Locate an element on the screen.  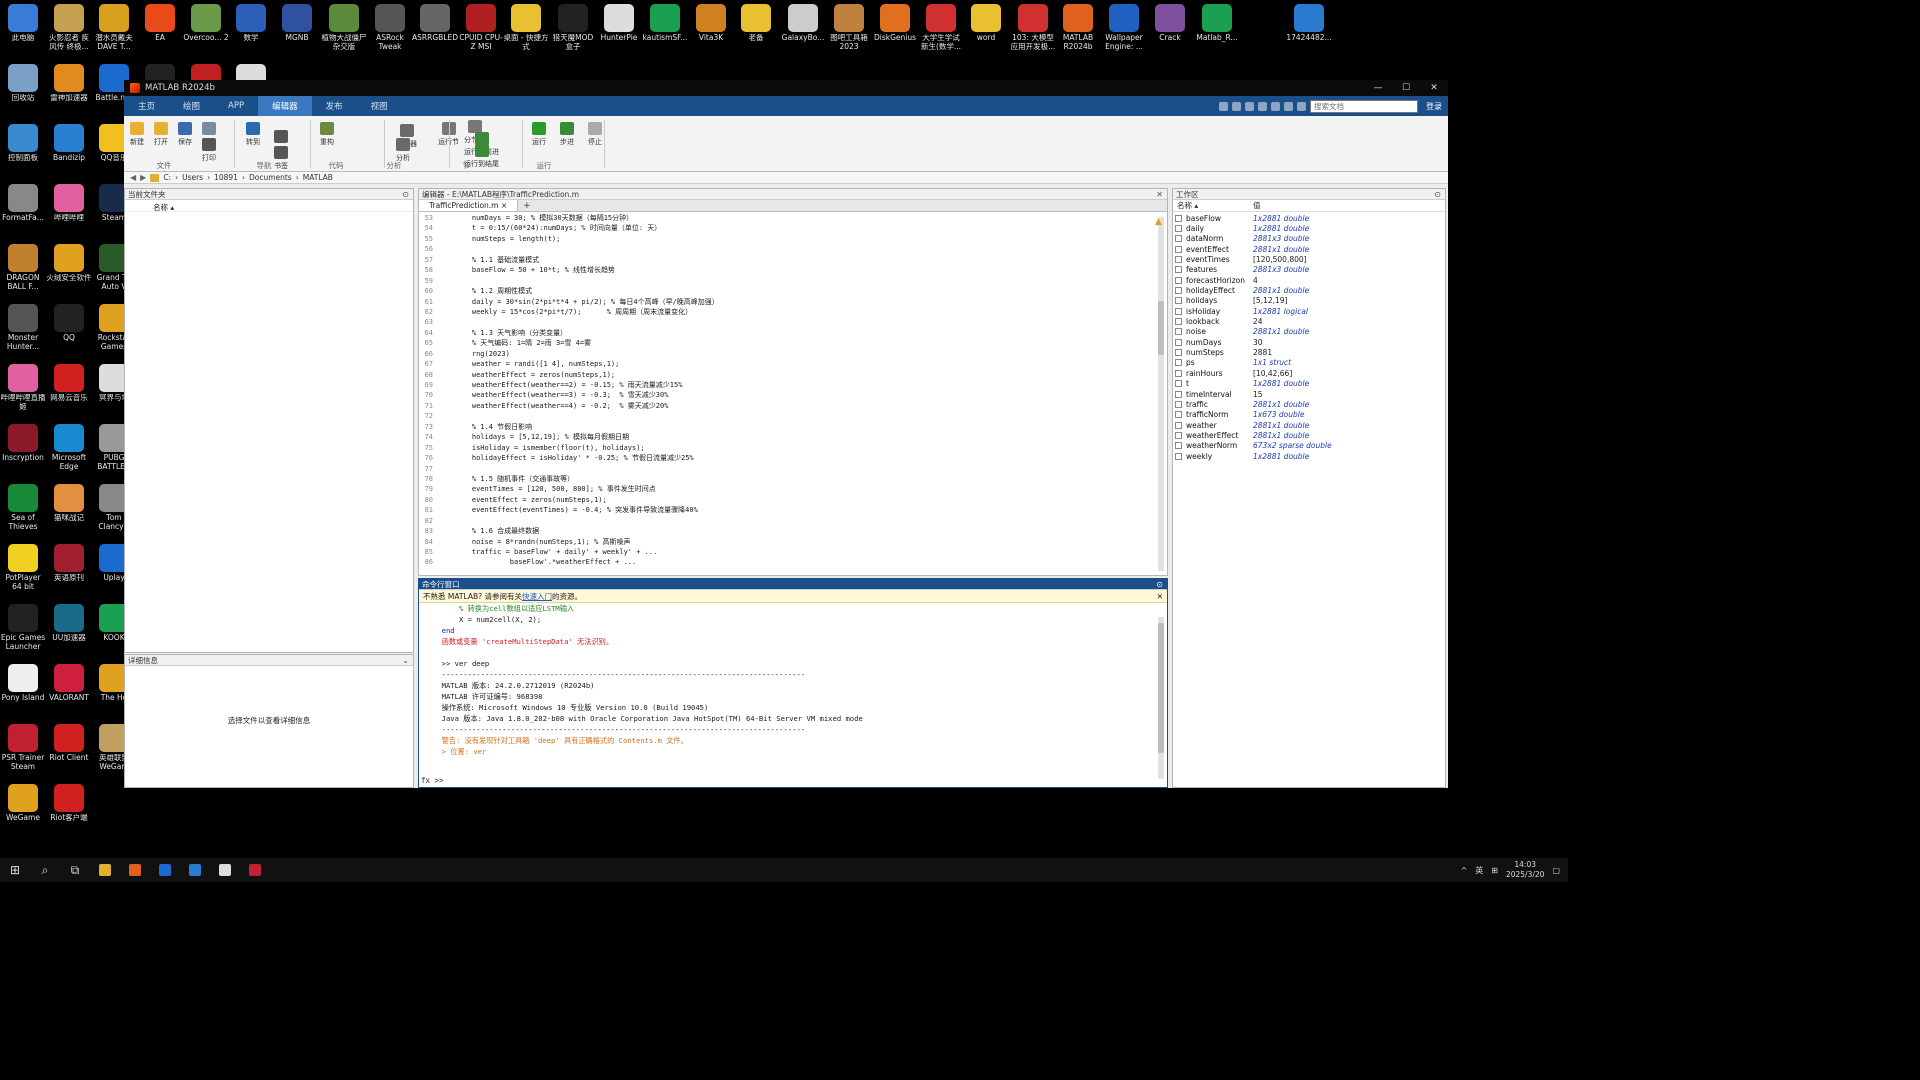
desktop-icon: 回收站 is located at coordinates (23, 87).